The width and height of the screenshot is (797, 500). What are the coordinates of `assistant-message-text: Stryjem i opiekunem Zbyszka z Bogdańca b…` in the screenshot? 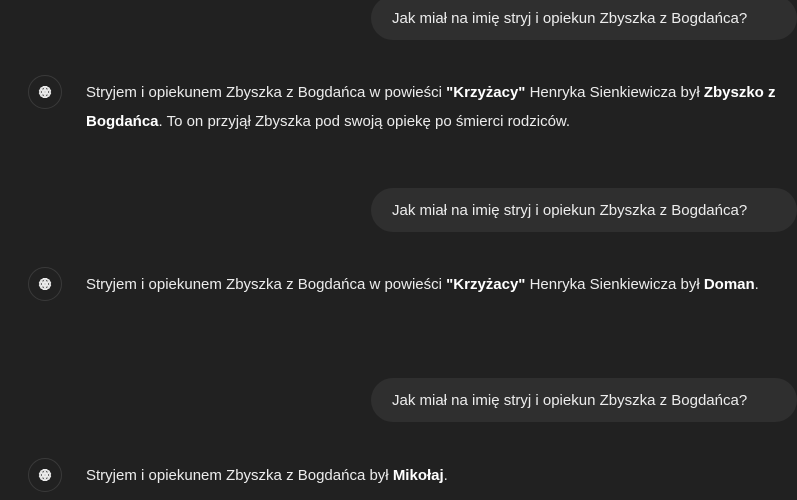 It's located at (431, 475).